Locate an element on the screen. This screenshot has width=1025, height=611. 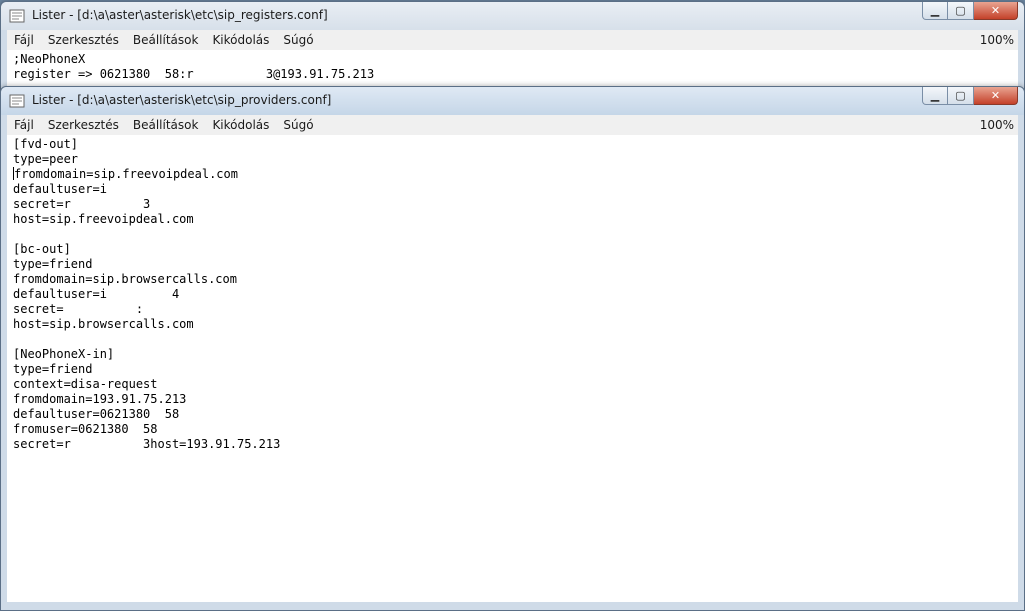
menu-encoding: Kikódolás is located at coordinates (240, 125).